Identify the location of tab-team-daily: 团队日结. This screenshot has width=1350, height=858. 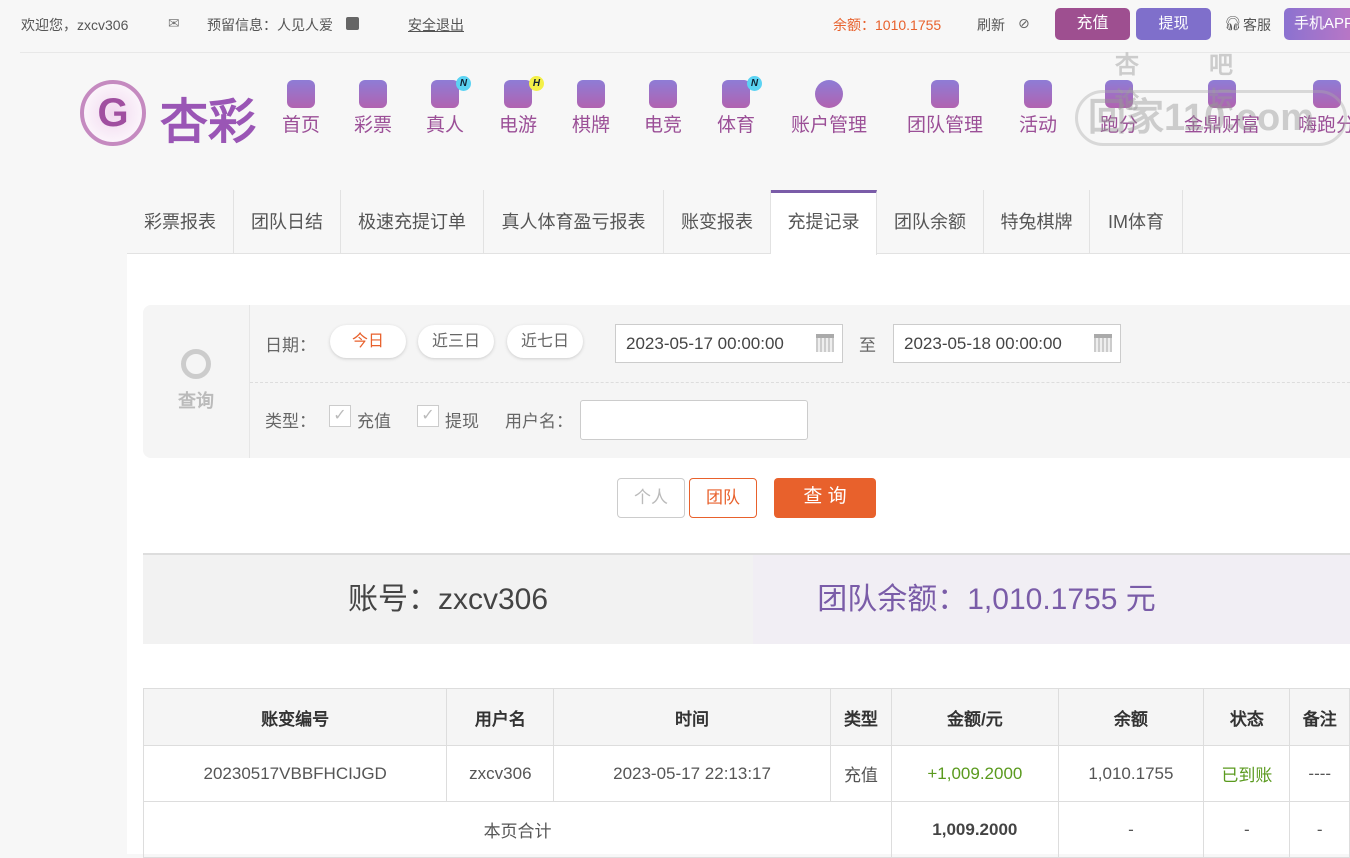
(287, 222).